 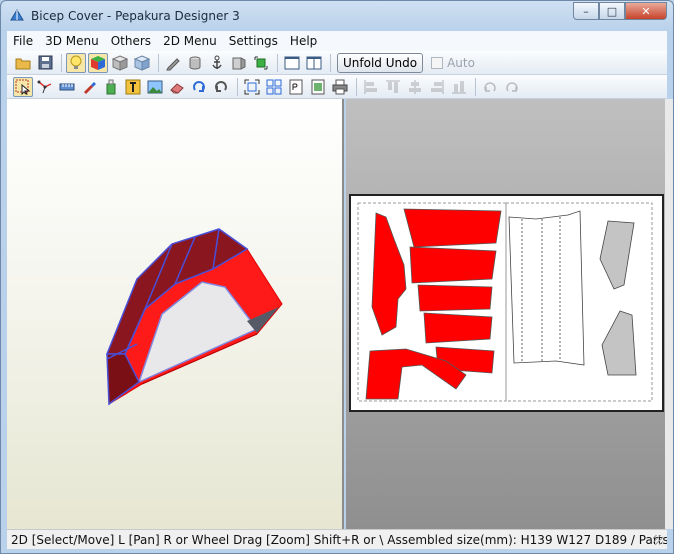 I want to click on single-view-icon, so click(x=292, y=63).